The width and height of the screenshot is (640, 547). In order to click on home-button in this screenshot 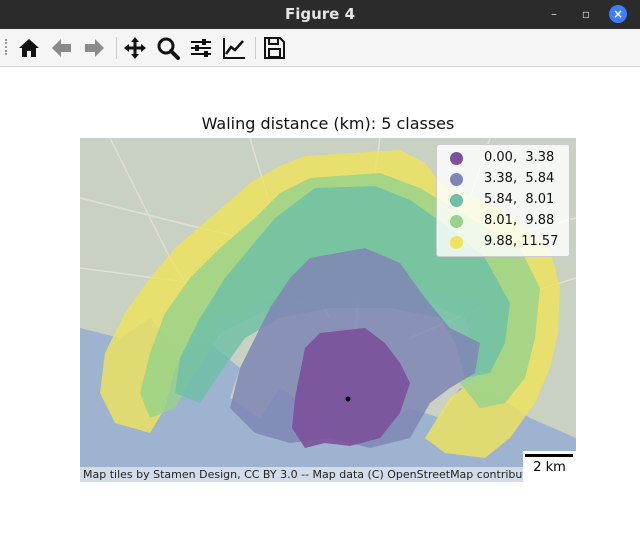, I will do `click(29, 48)`.